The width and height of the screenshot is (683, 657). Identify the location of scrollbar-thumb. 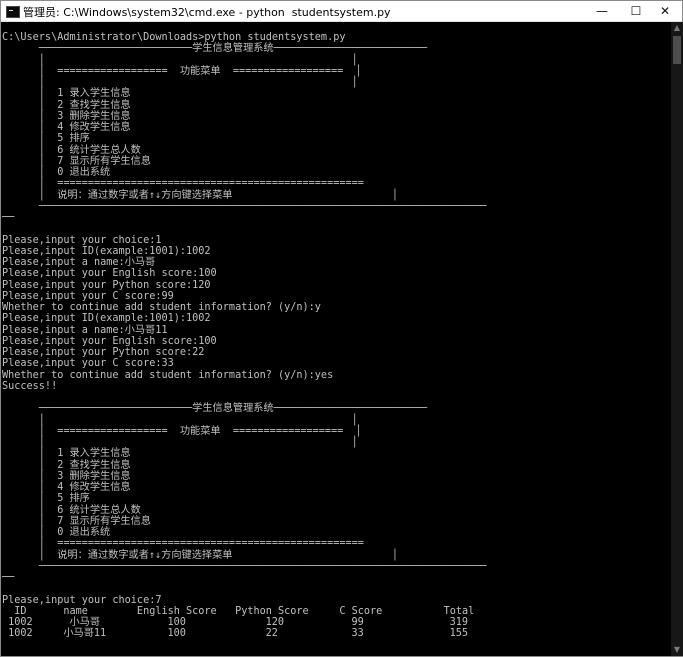
(677, 50).